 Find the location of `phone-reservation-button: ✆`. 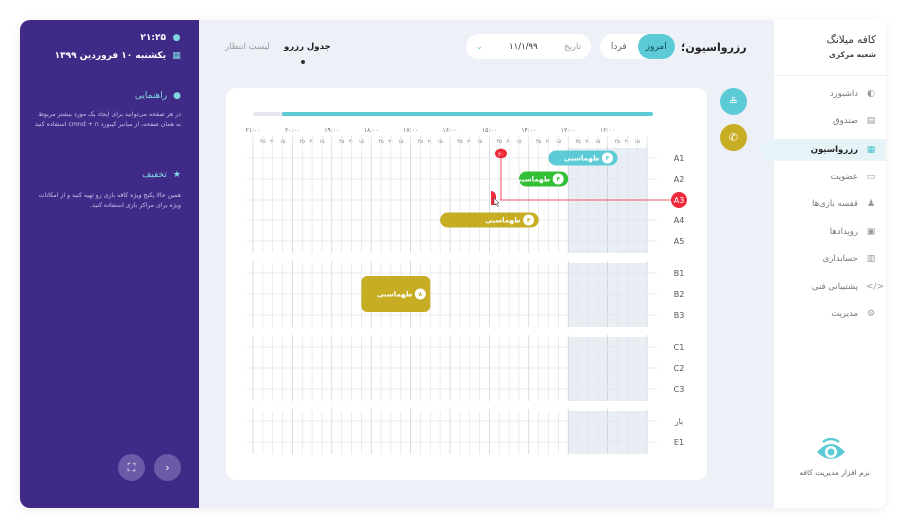

phone-reservation-button: ✆ is located at coordinates (733, 137).